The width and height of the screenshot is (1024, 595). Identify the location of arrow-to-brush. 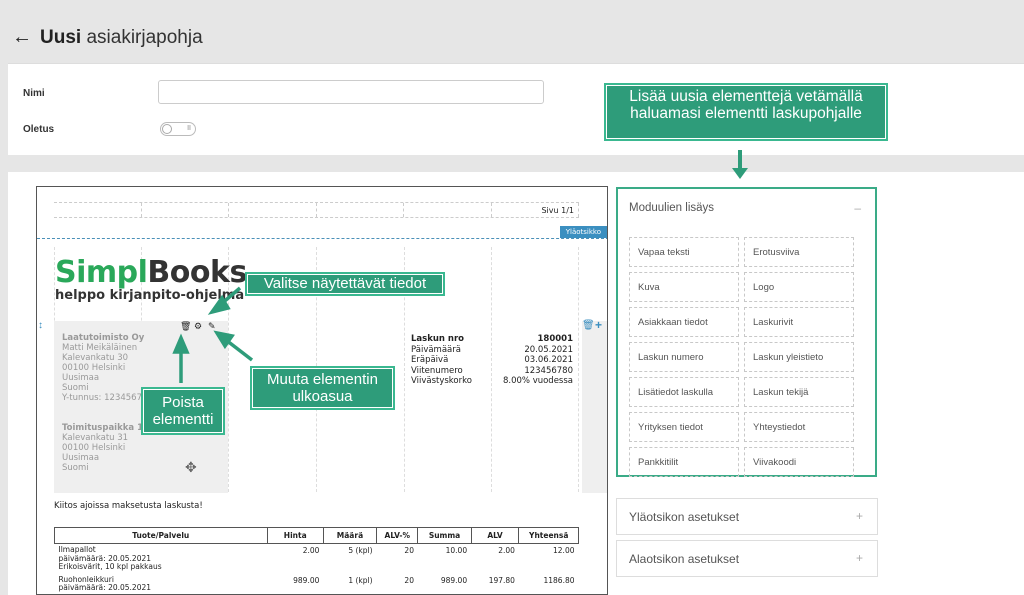
(239, 350).